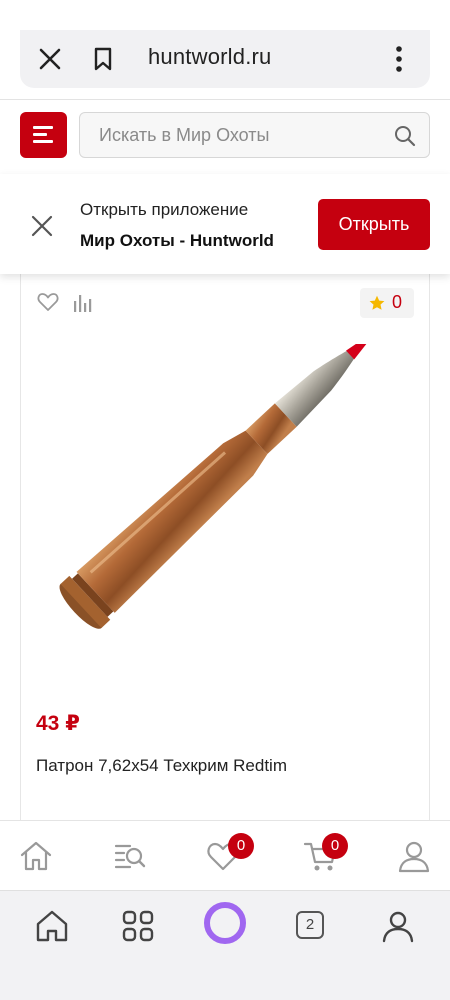  I want to click on search-icon, so click(405, 136).